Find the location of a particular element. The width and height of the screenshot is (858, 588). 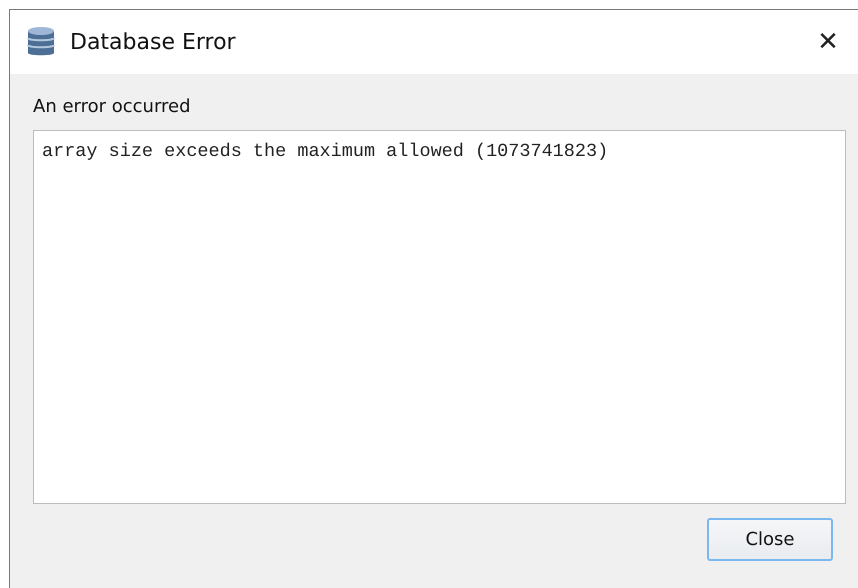

message-label: An error occurred is located at coordinates (112, 106).